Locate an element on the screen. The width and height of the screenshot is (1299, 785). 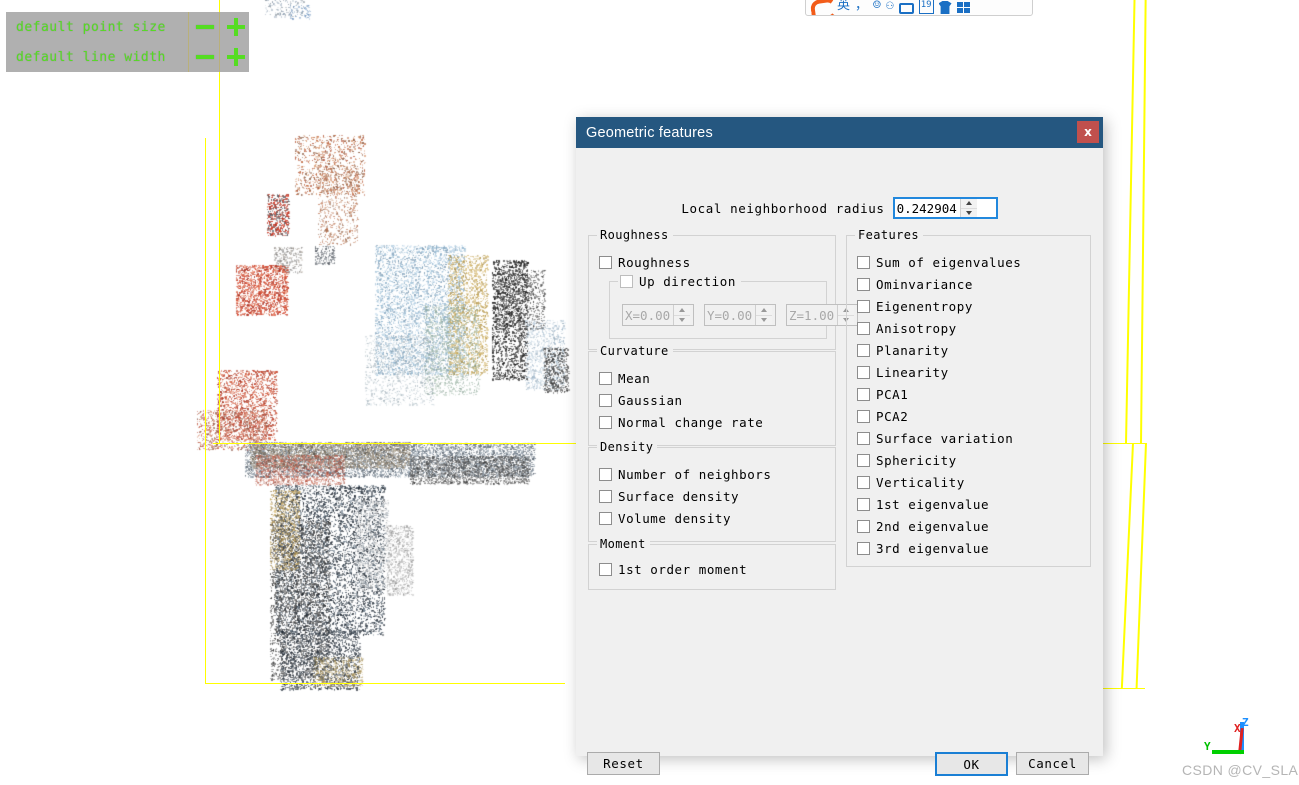
up-direction-header: Up direction is located at coordinates (679, 281).